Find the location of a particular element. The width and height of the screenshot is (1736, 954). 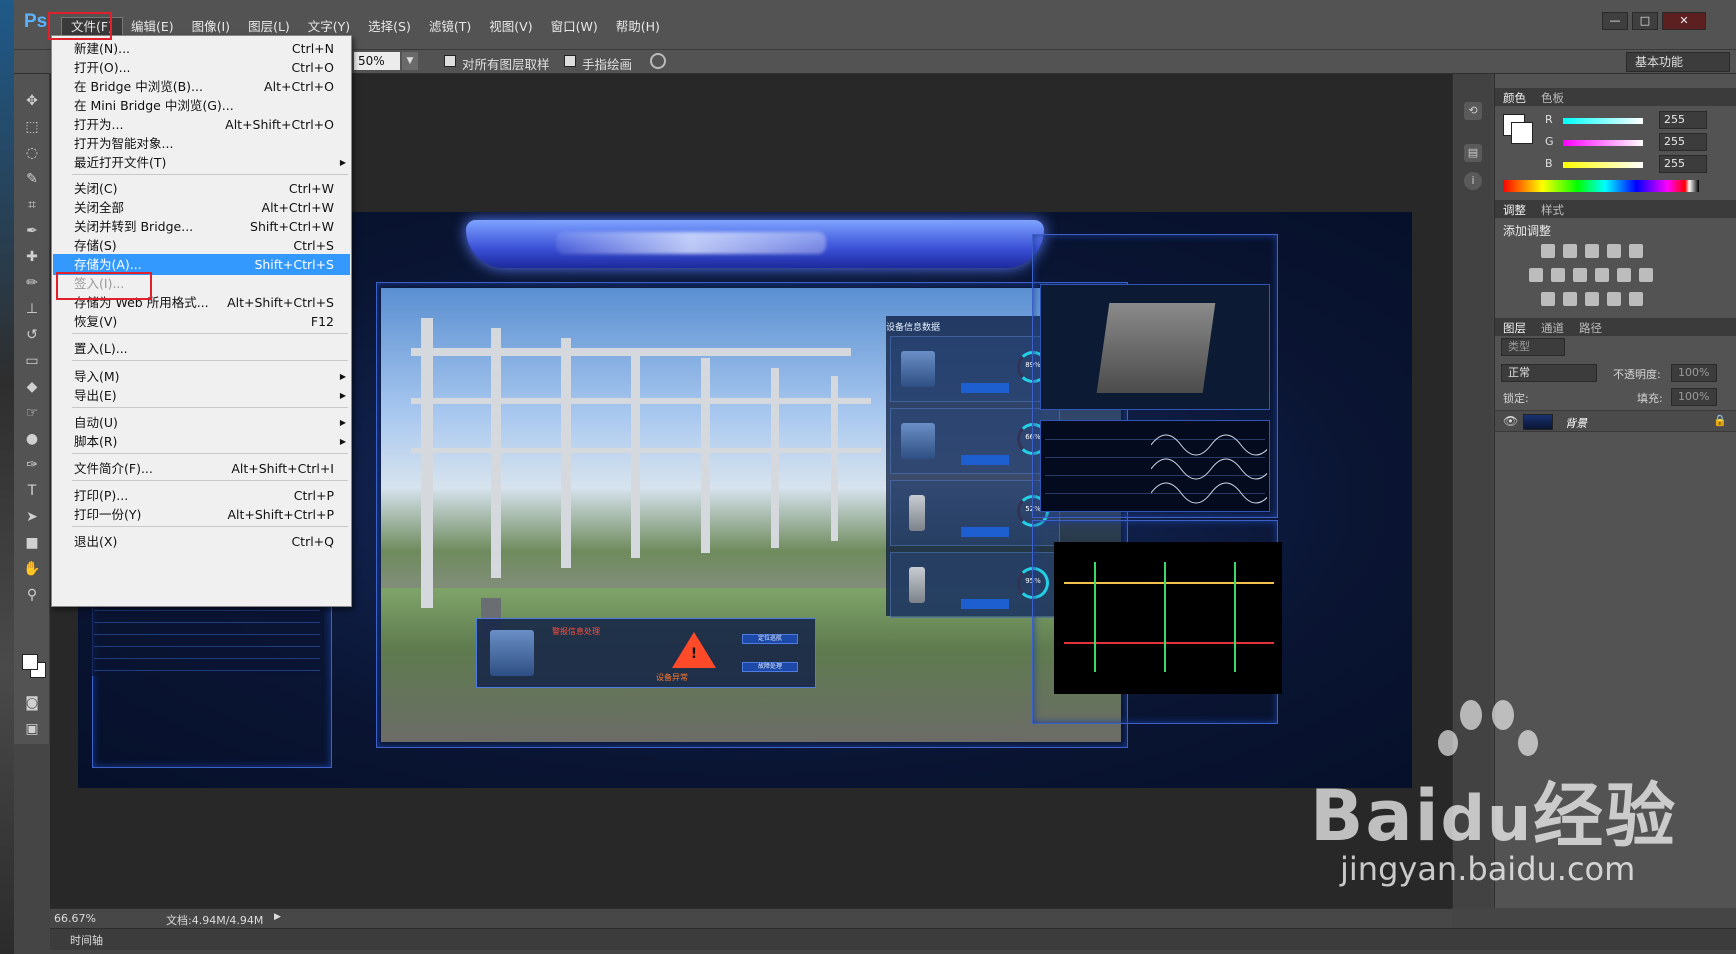

menu-browse-bridge: 在 Bridge 中浏览(B)... Alt+Ctrl+O is located at coordinates (201, 86).